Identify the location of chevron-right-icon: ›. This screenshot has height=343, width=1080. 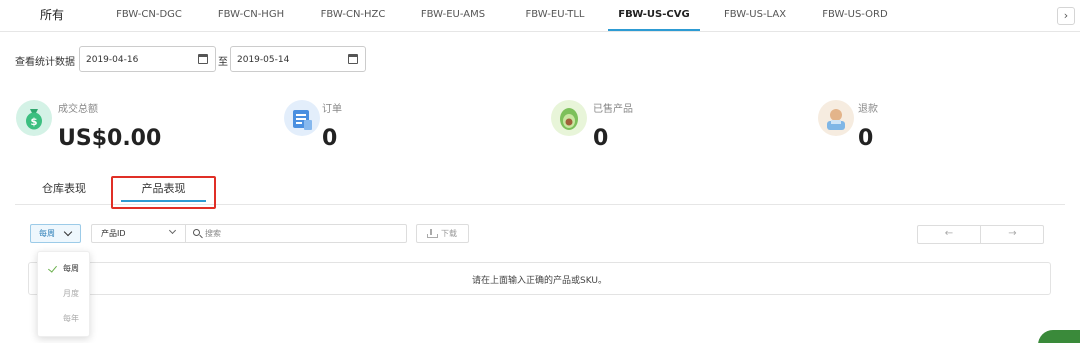
(1066, 16).